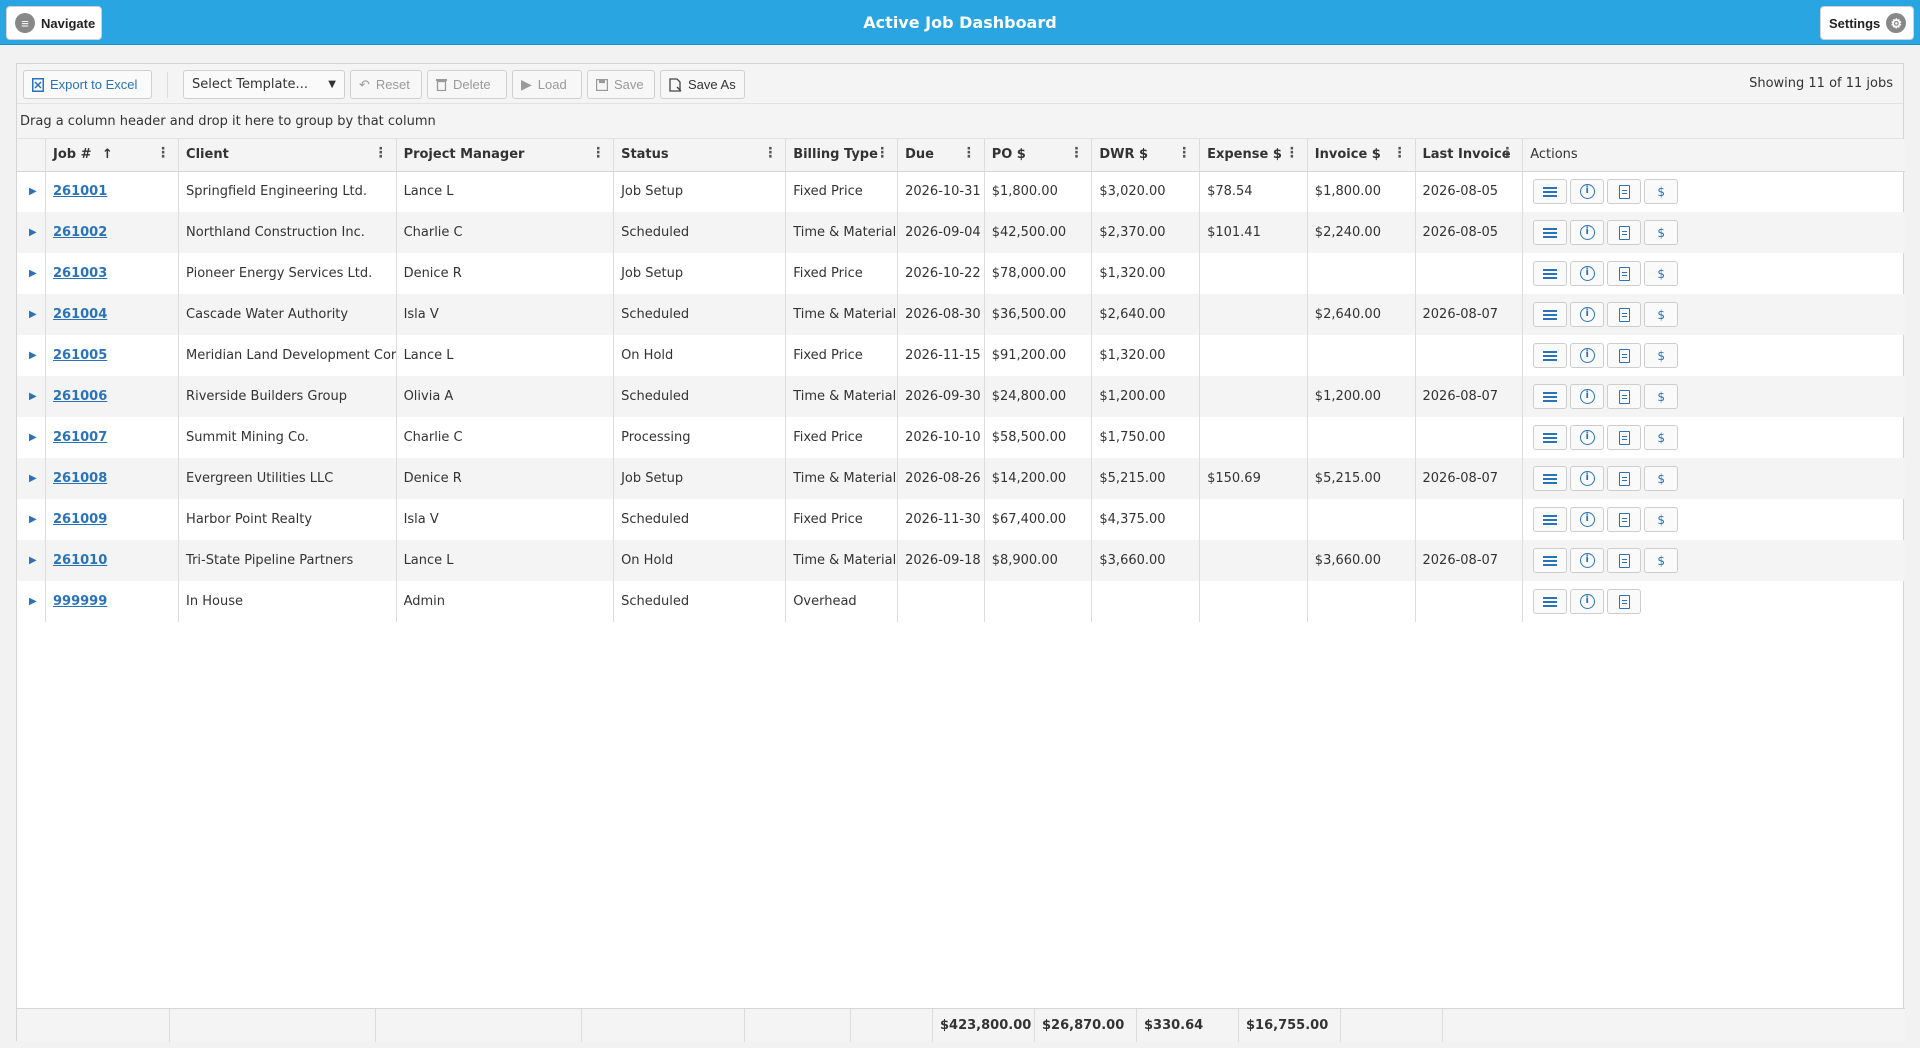 The image size is (1920, 1048). What do you see at coordinates (1146, 155) in the screenshot?
I see `column-header-dwr: DWR $ ⋮` at bounding box center [1146, 155].